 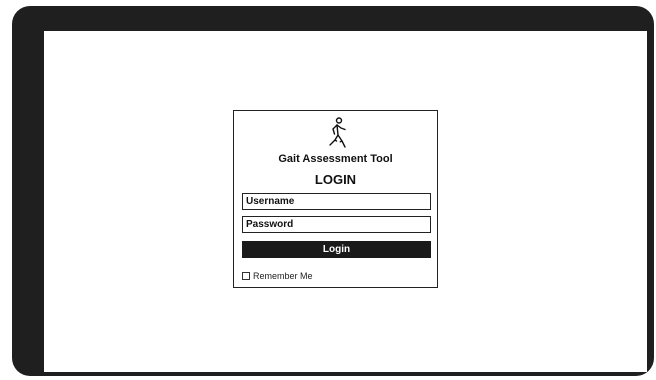 What do you see at coordinates (335, 179) in the screenshot?
I see `login-heading: LOGIN` at bounding box center [335, 179].